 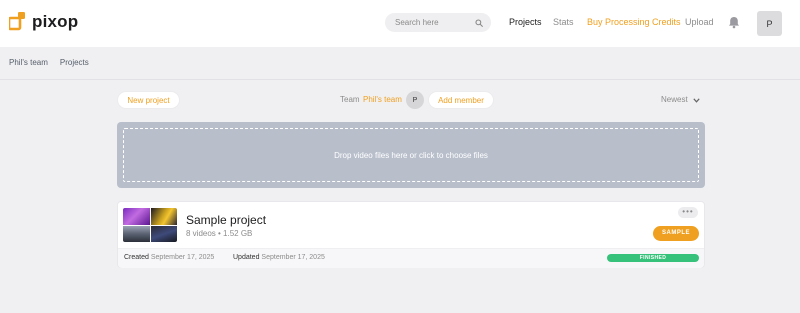 I want to click on nav-buy-processing-credits: Buy Processing Credits, so click(x=634, y=22).